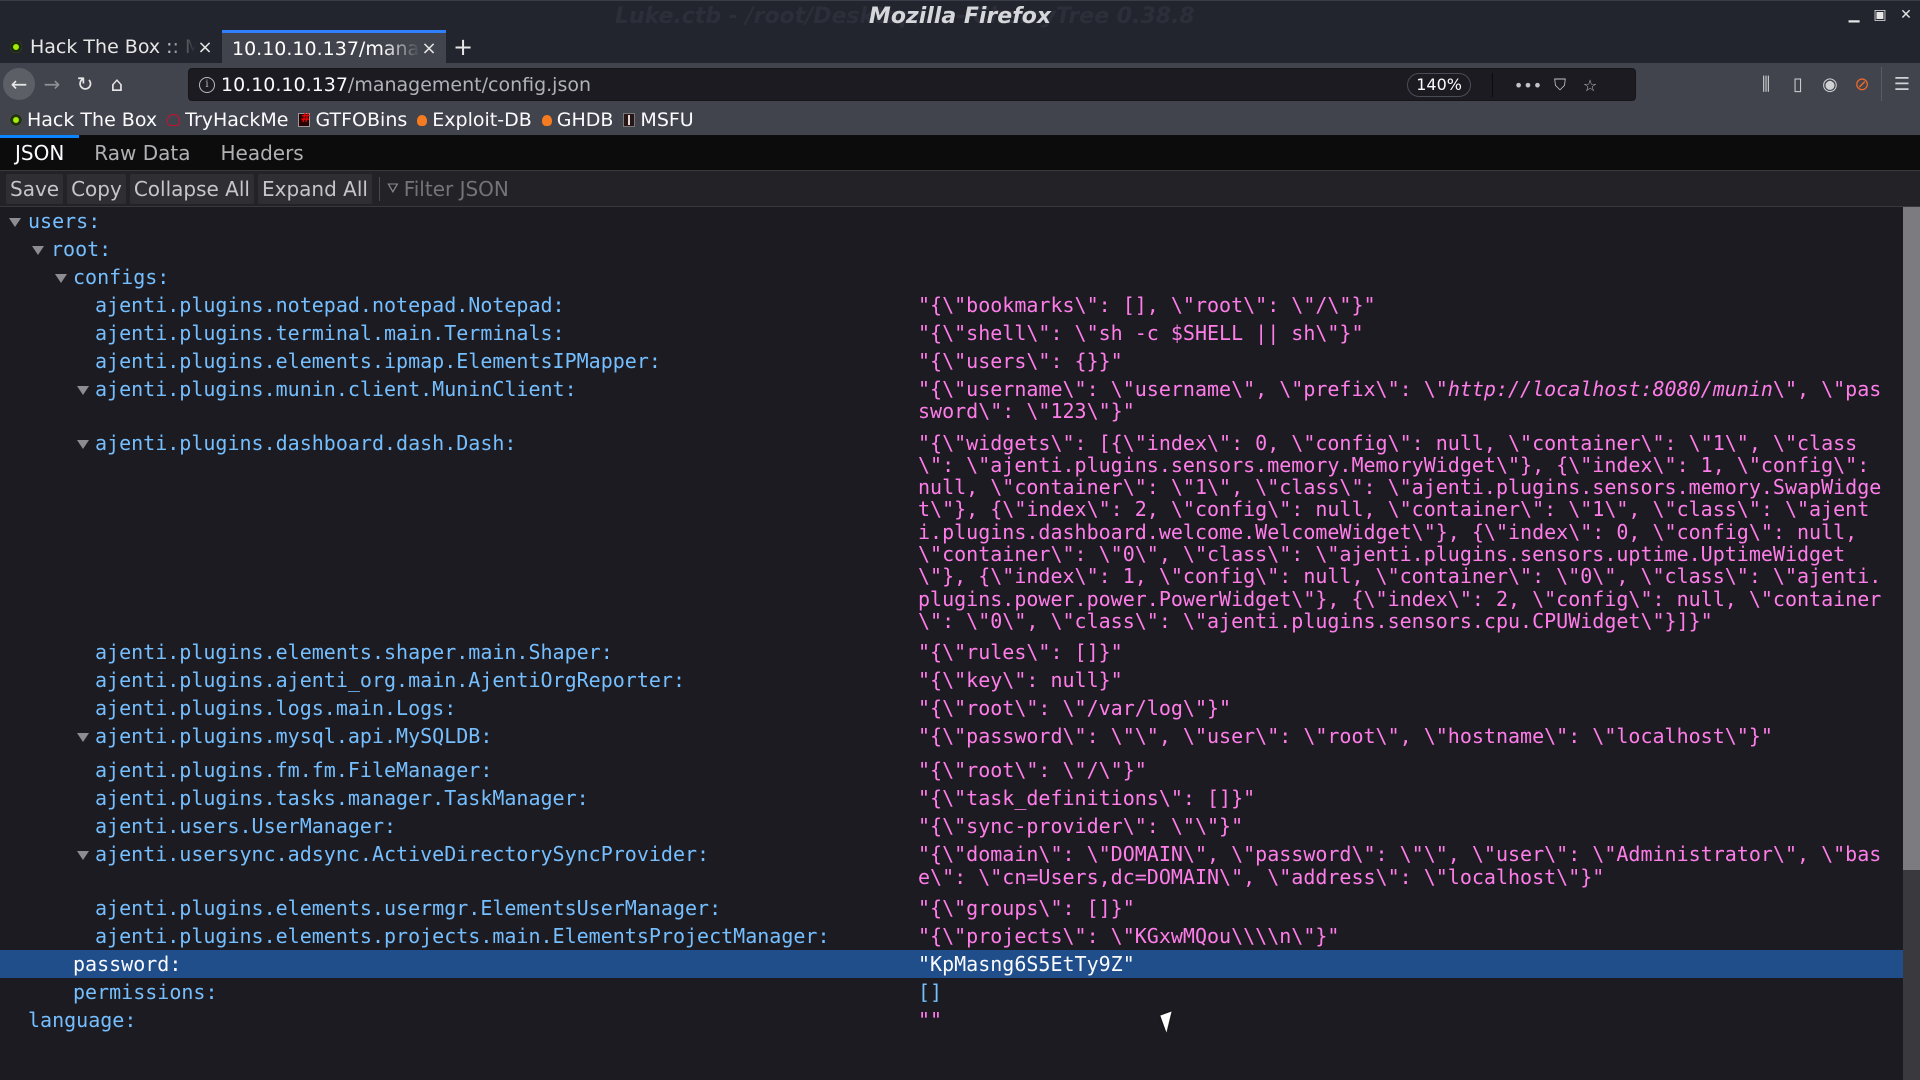 The image size is (1920, 1080). What do you see at coordinates (951, 221) in the screenshot?
I see `tree-row-users: users:` at bounding box center [951, 221].